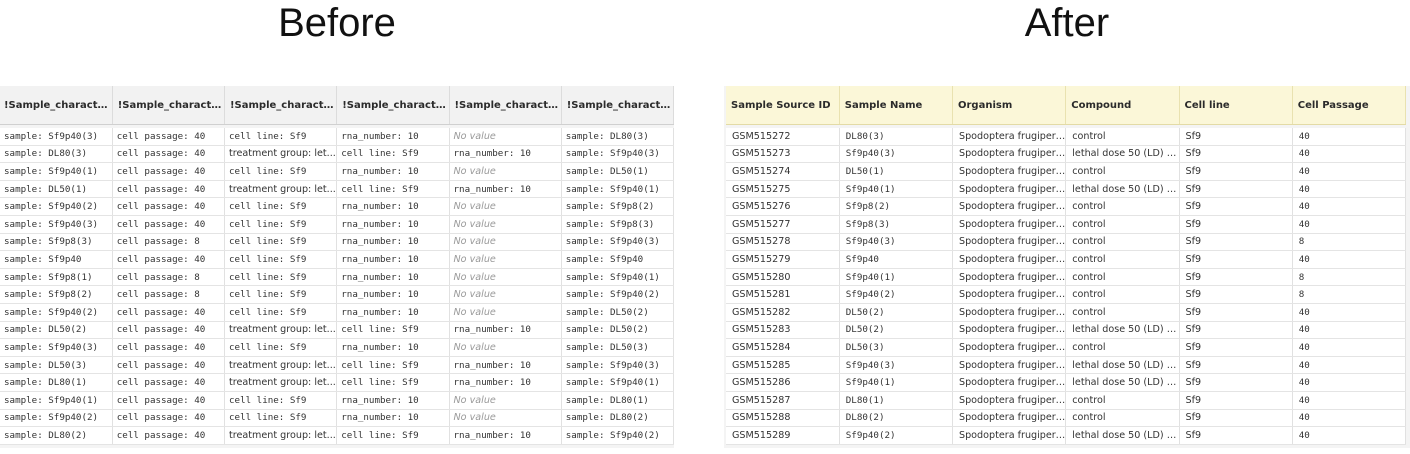 The height and width of the screenshot is (454, 1410). I want to click on table-cell: Sf9p40(2), so click(896, 435).